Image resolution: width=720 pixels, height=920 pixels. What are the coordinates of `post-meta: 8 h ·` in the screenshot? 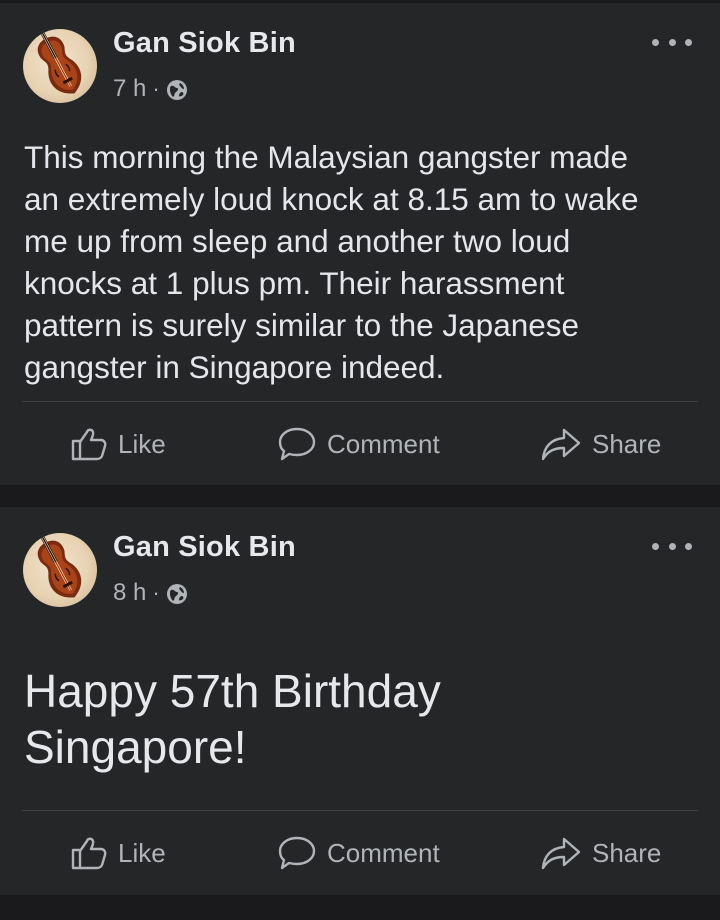 It's located at (150, 593).